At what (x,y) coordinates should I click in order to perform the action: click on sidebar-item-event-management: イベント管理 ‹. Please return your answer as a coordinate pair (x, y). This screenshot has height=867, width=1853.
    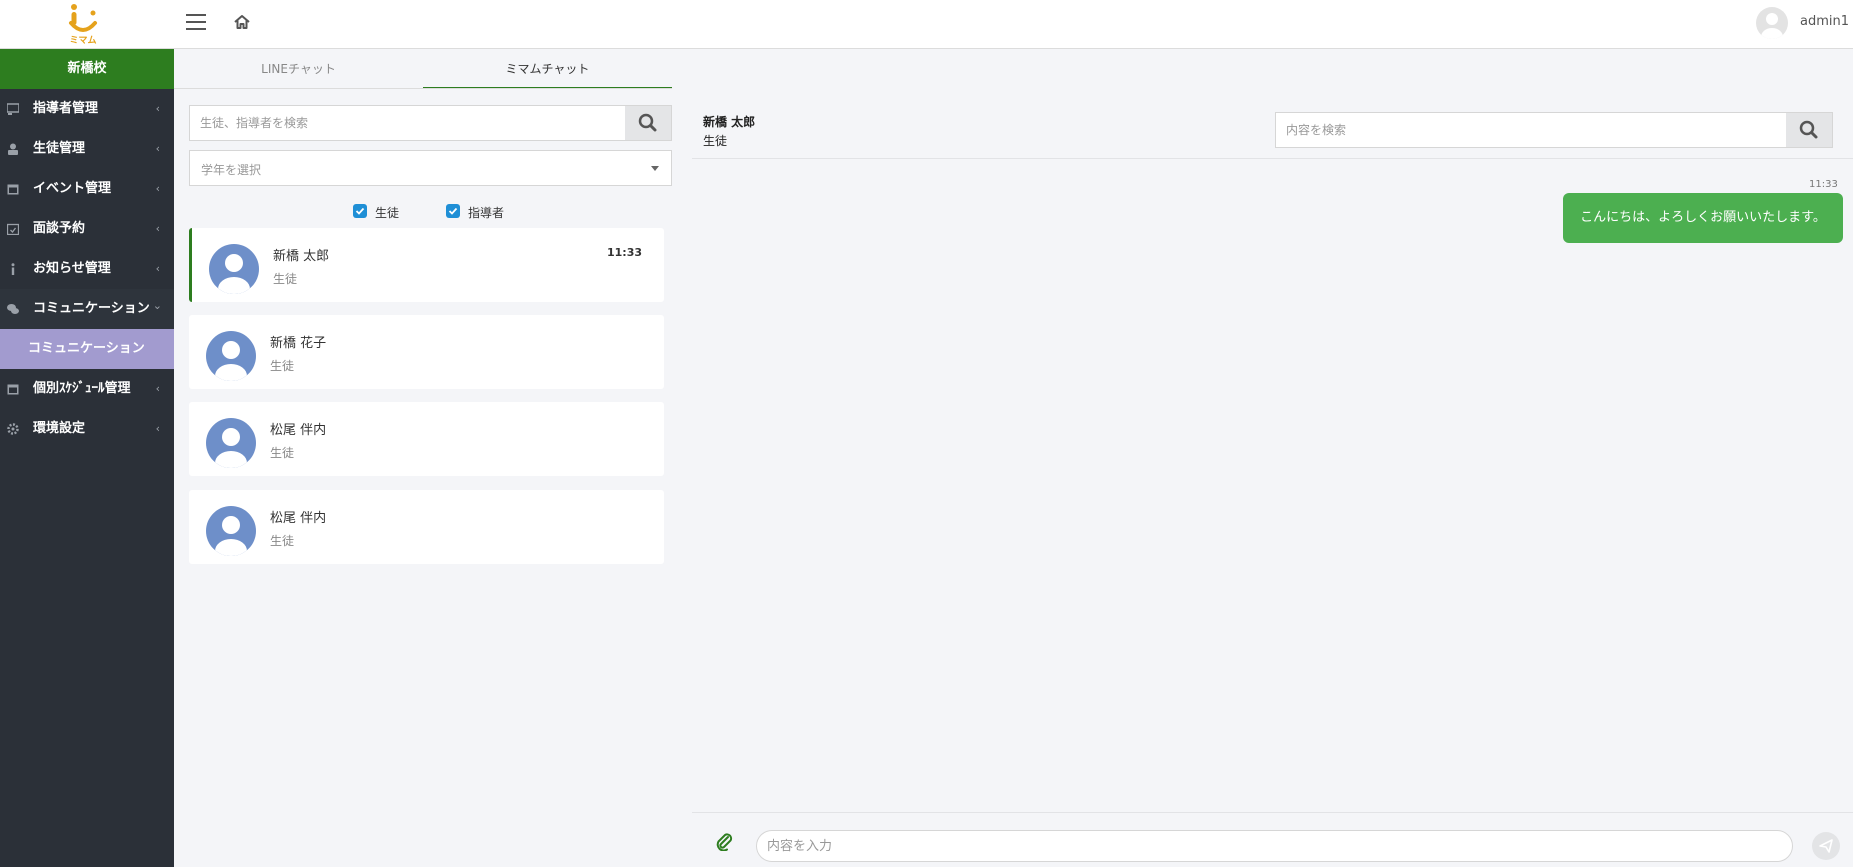
    Looking at the image, I should click on (87, 189).